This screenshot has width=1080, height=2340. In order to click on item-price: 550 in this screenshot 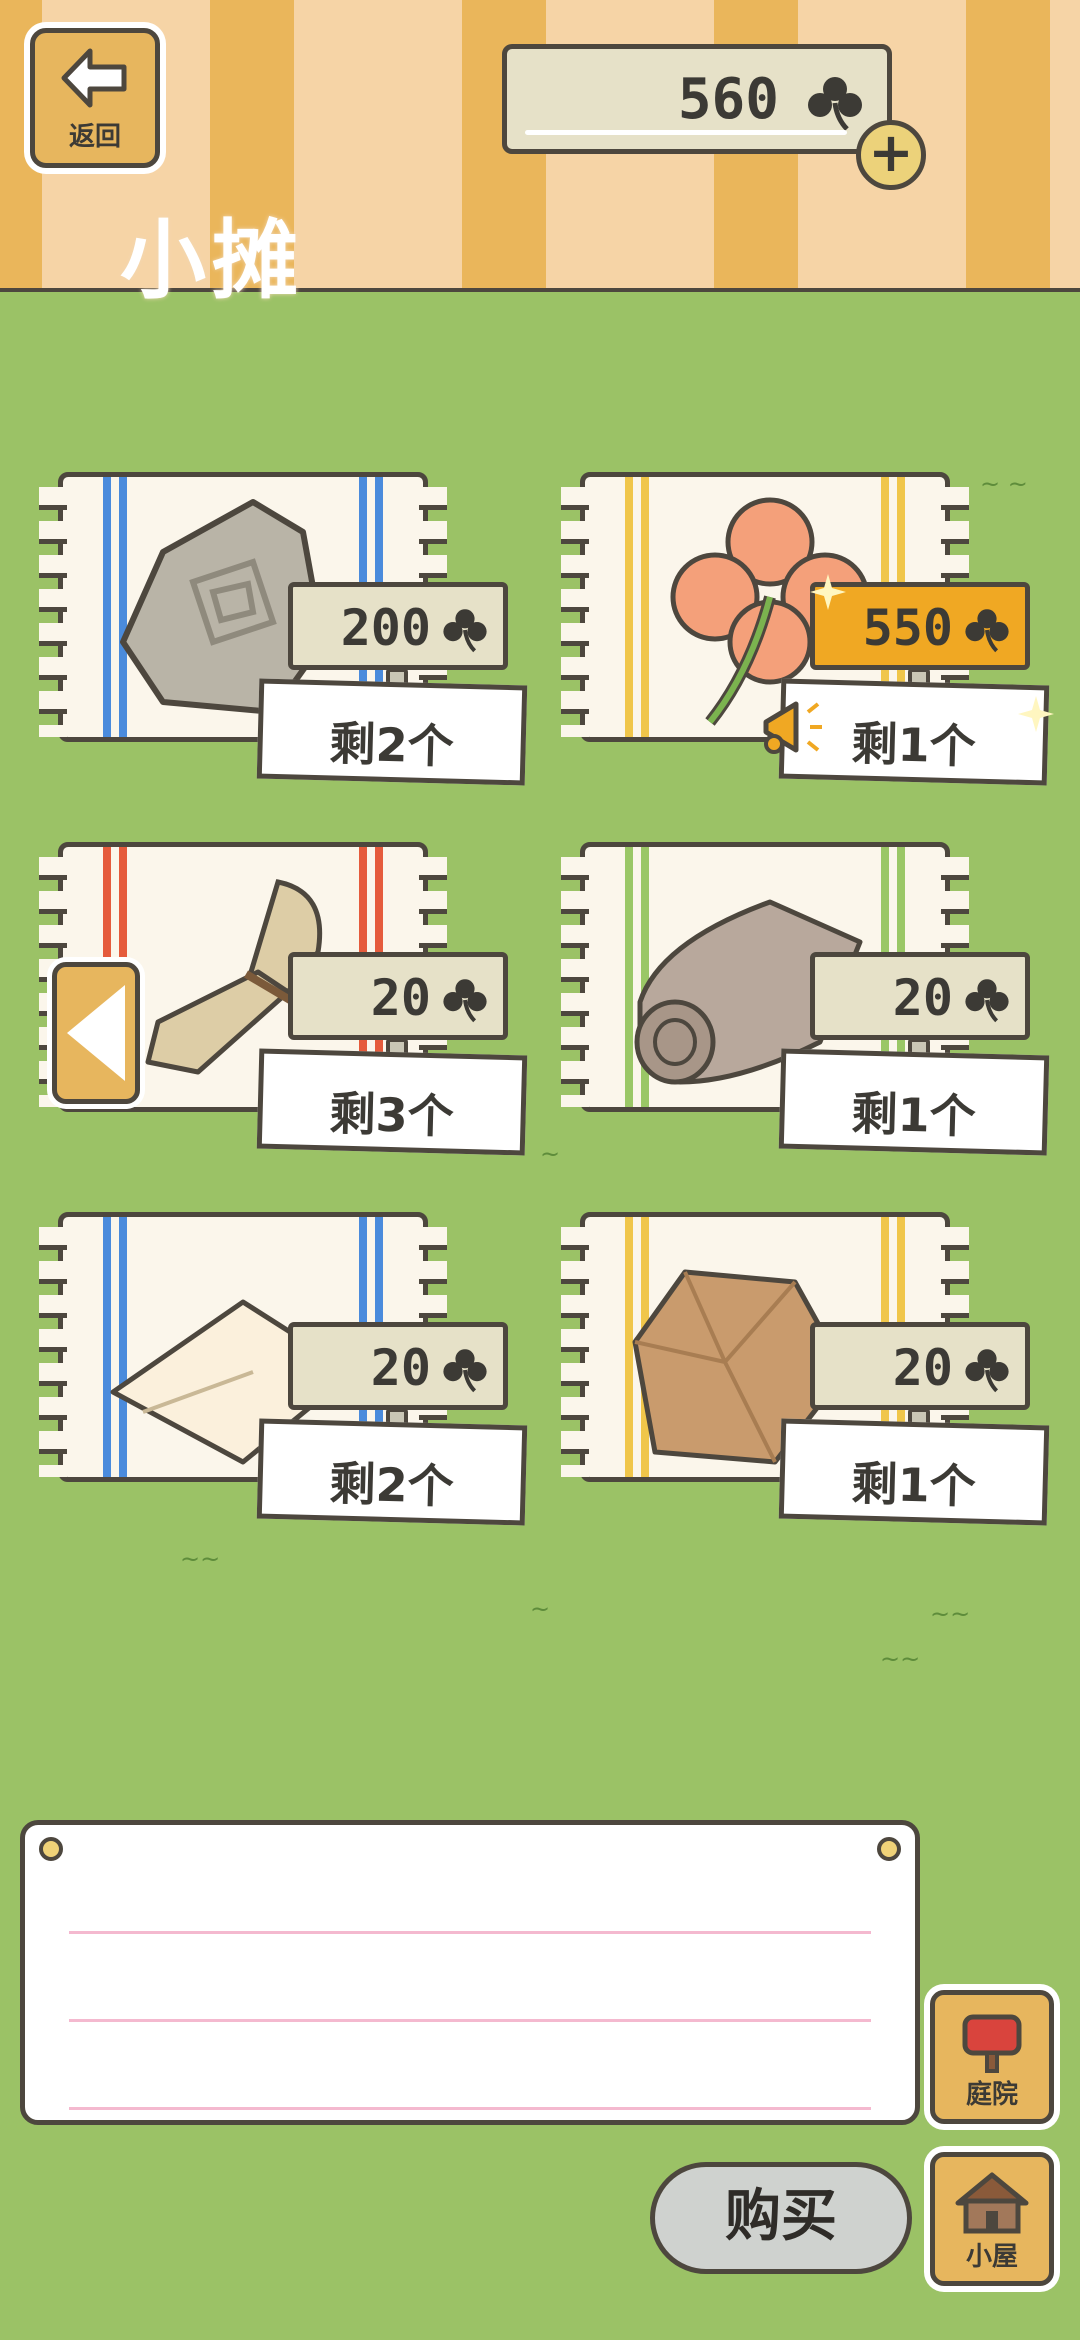, I will do `click(907, 628)`.